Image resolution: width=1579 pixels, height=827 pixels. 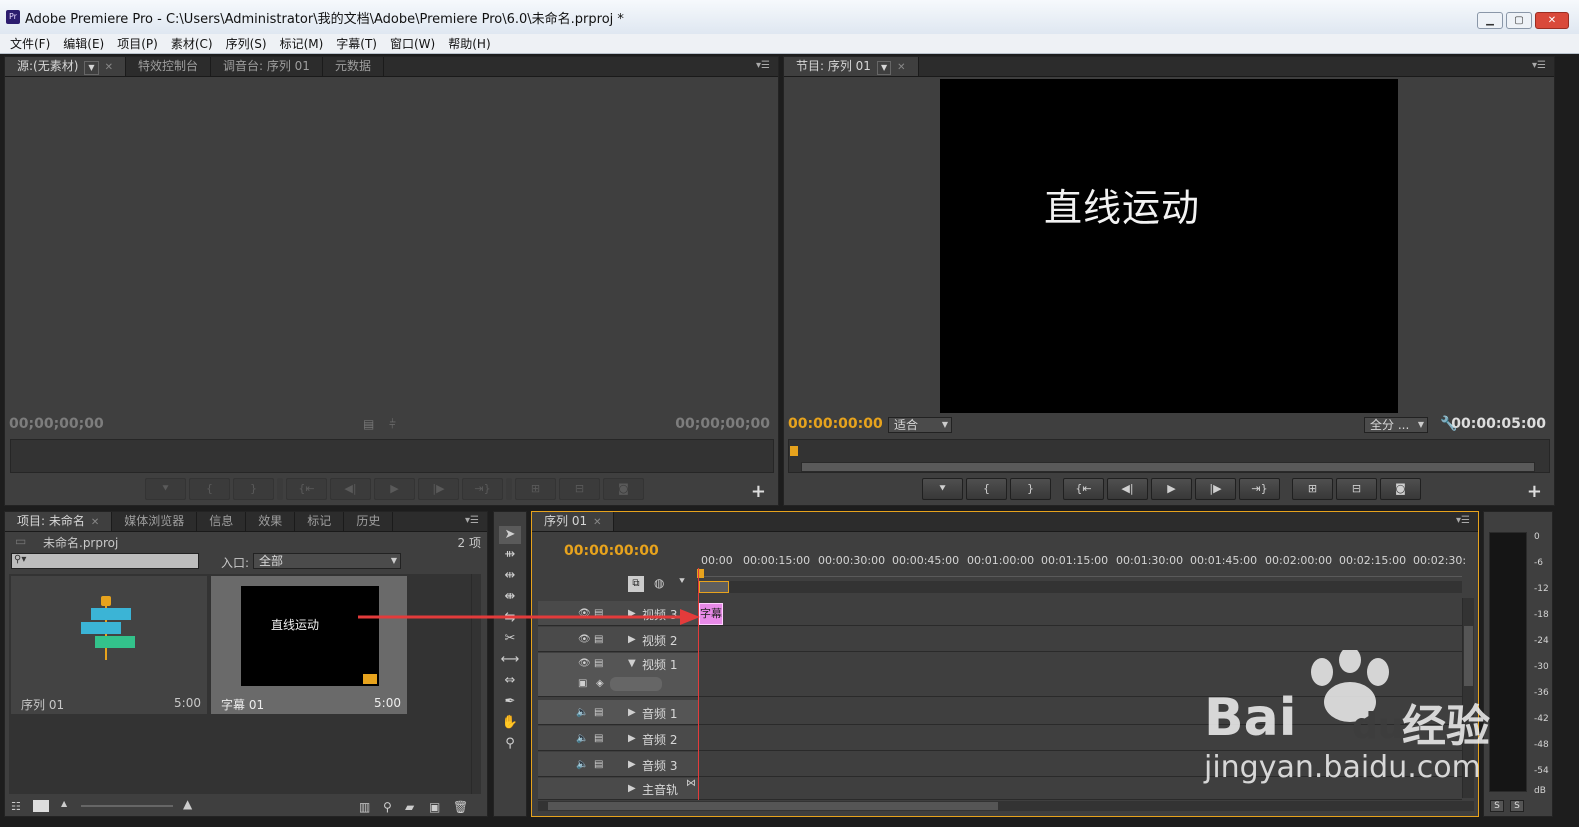 I want to click on minimize-icon: ▁, so click(x=1490, y=20).